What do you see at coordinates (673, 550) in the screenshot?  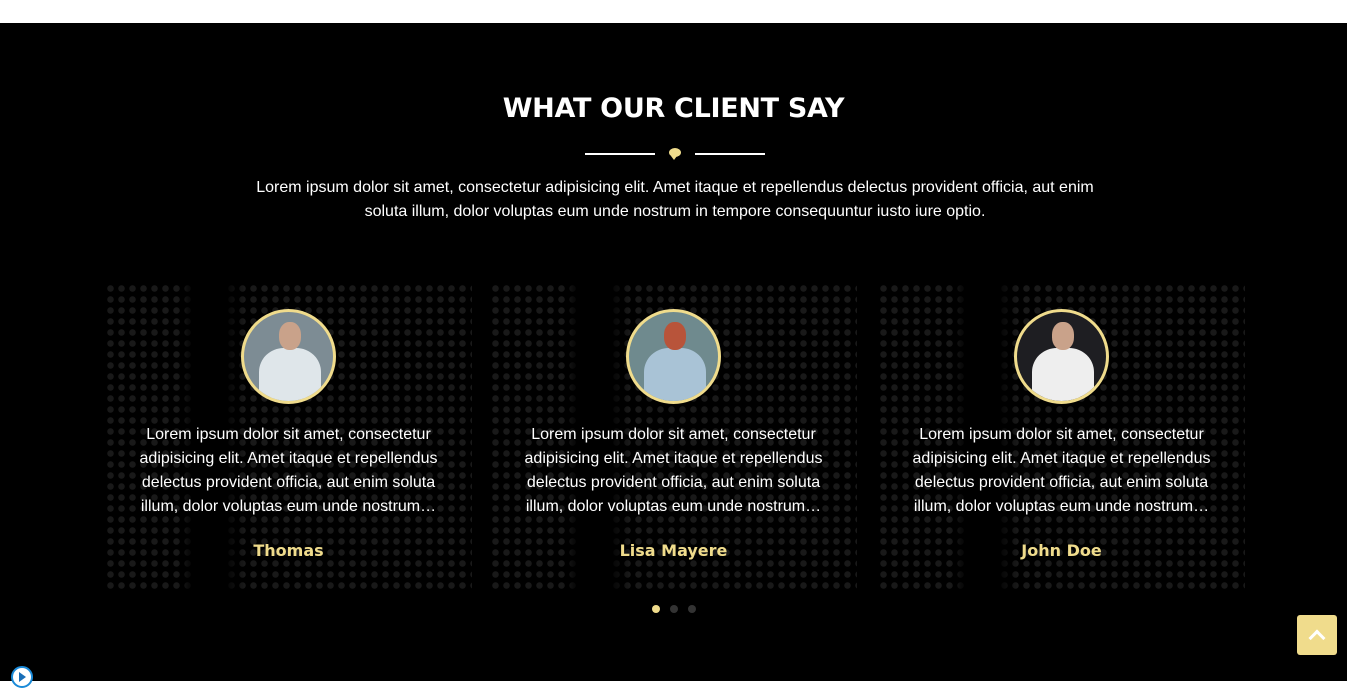 I see `testimonial-name: Lisa Mayere` at bounding box center [673, 550].